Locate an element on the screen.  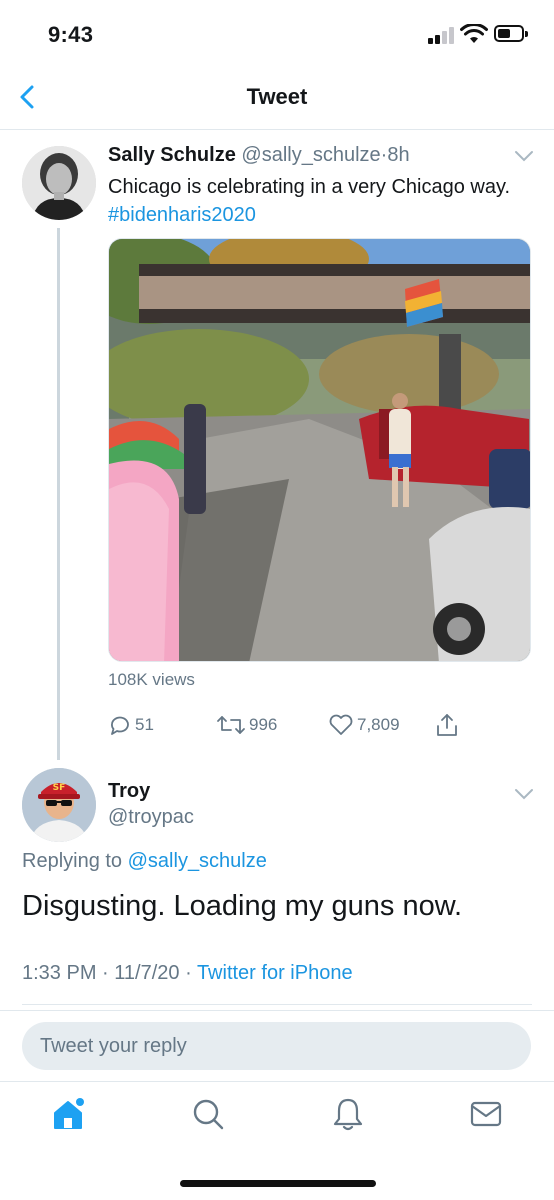
replying-to: Replying to @sally_schulze is located at coordinates (144, 861).